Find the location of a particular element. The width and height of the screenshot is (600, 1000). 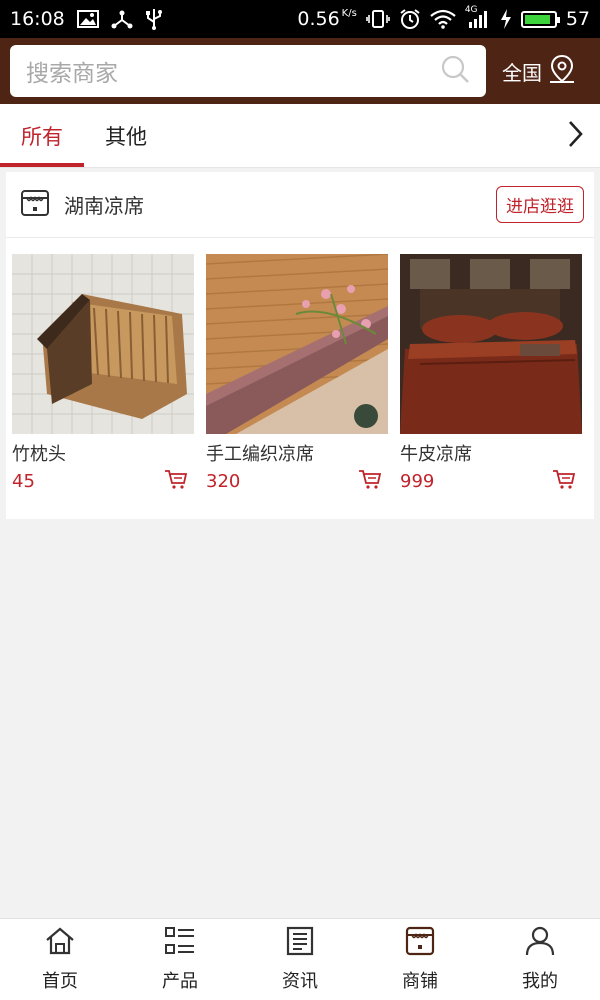

battery-fill is located at coordinates (537, 19).